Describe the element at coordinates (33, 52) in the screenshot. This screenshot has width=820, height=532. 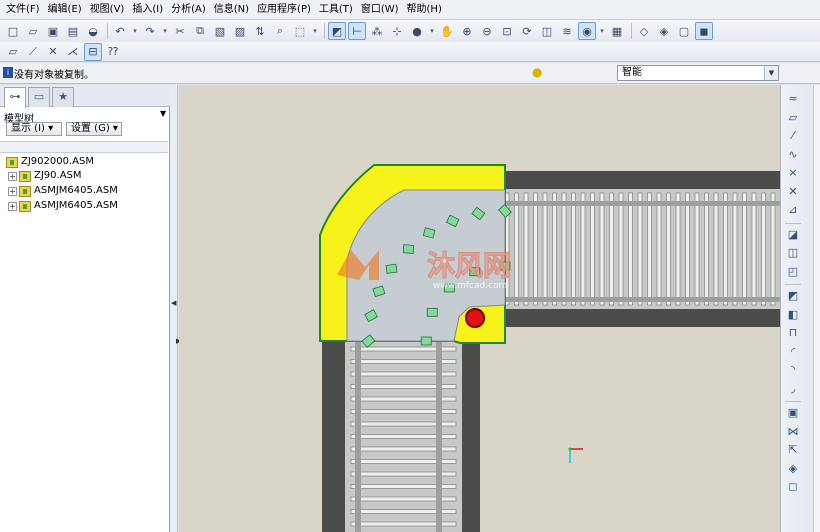
I see `datum-axis-icon: ⟋` at that location.